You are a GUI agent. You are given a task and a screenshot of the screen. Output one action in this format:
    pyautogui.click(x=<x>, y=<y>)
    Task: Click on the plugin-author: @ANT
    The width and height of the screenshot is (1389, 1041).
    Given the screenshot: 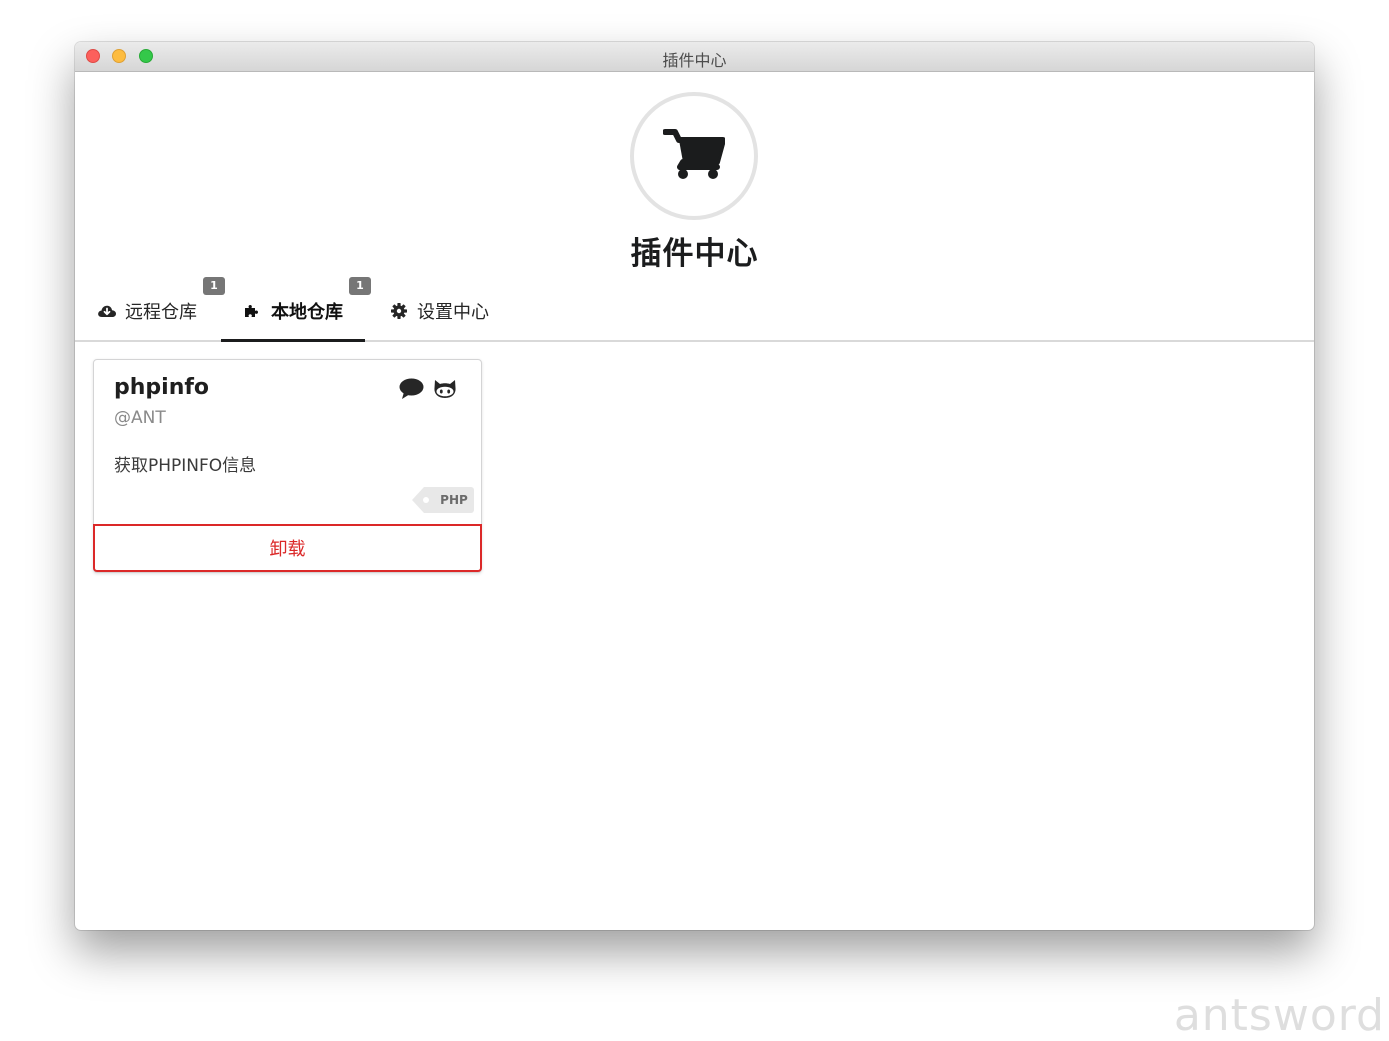 What is the action you would take?
    pyautogui.click(x=140, y=418)
    